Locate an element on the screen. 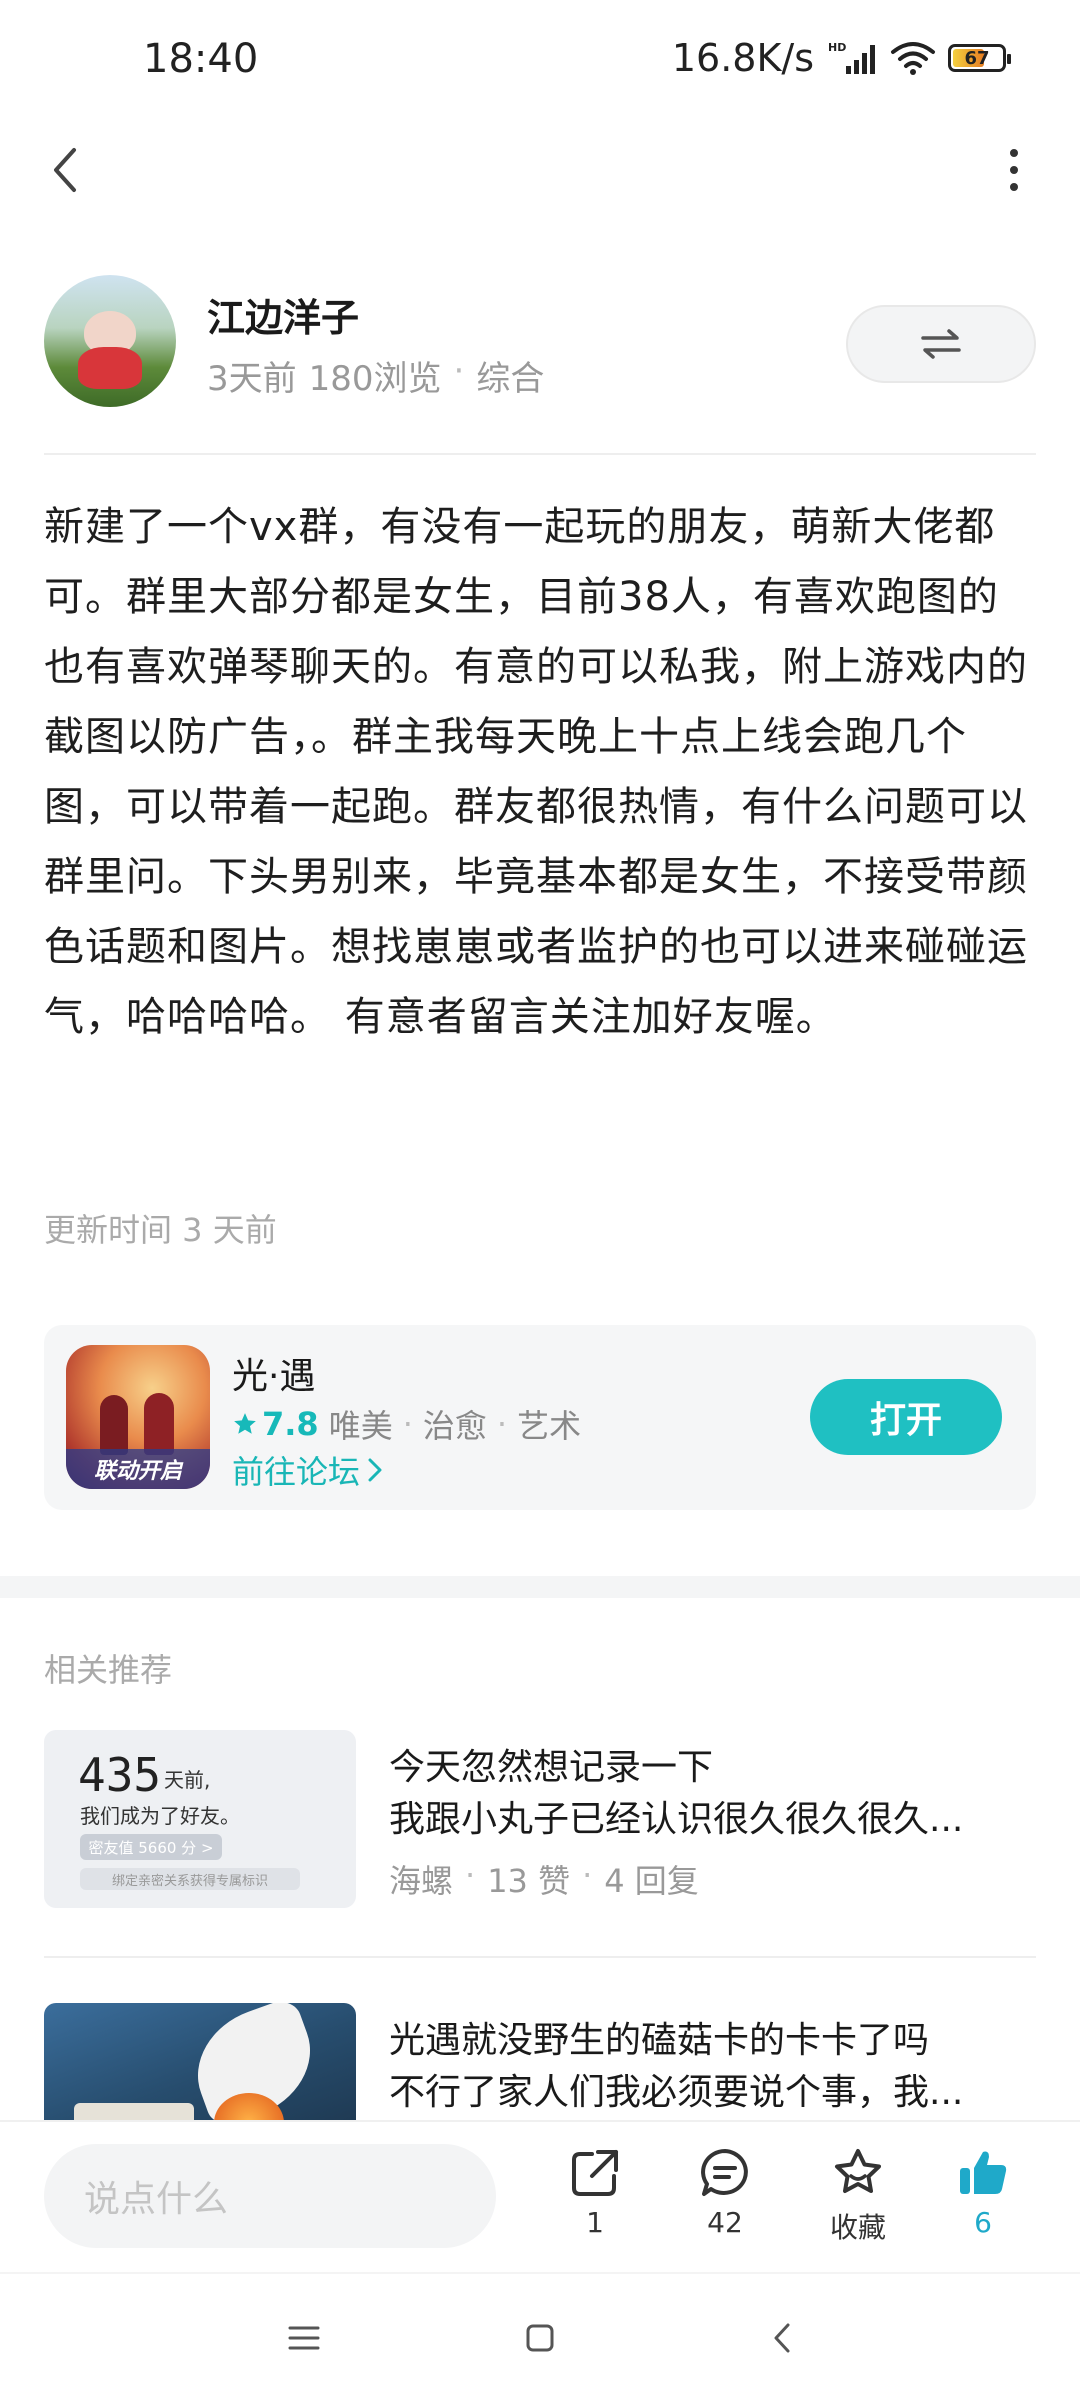  related-title-line: 今天忽然想记录一下 is located at coordinates (551, 1767).